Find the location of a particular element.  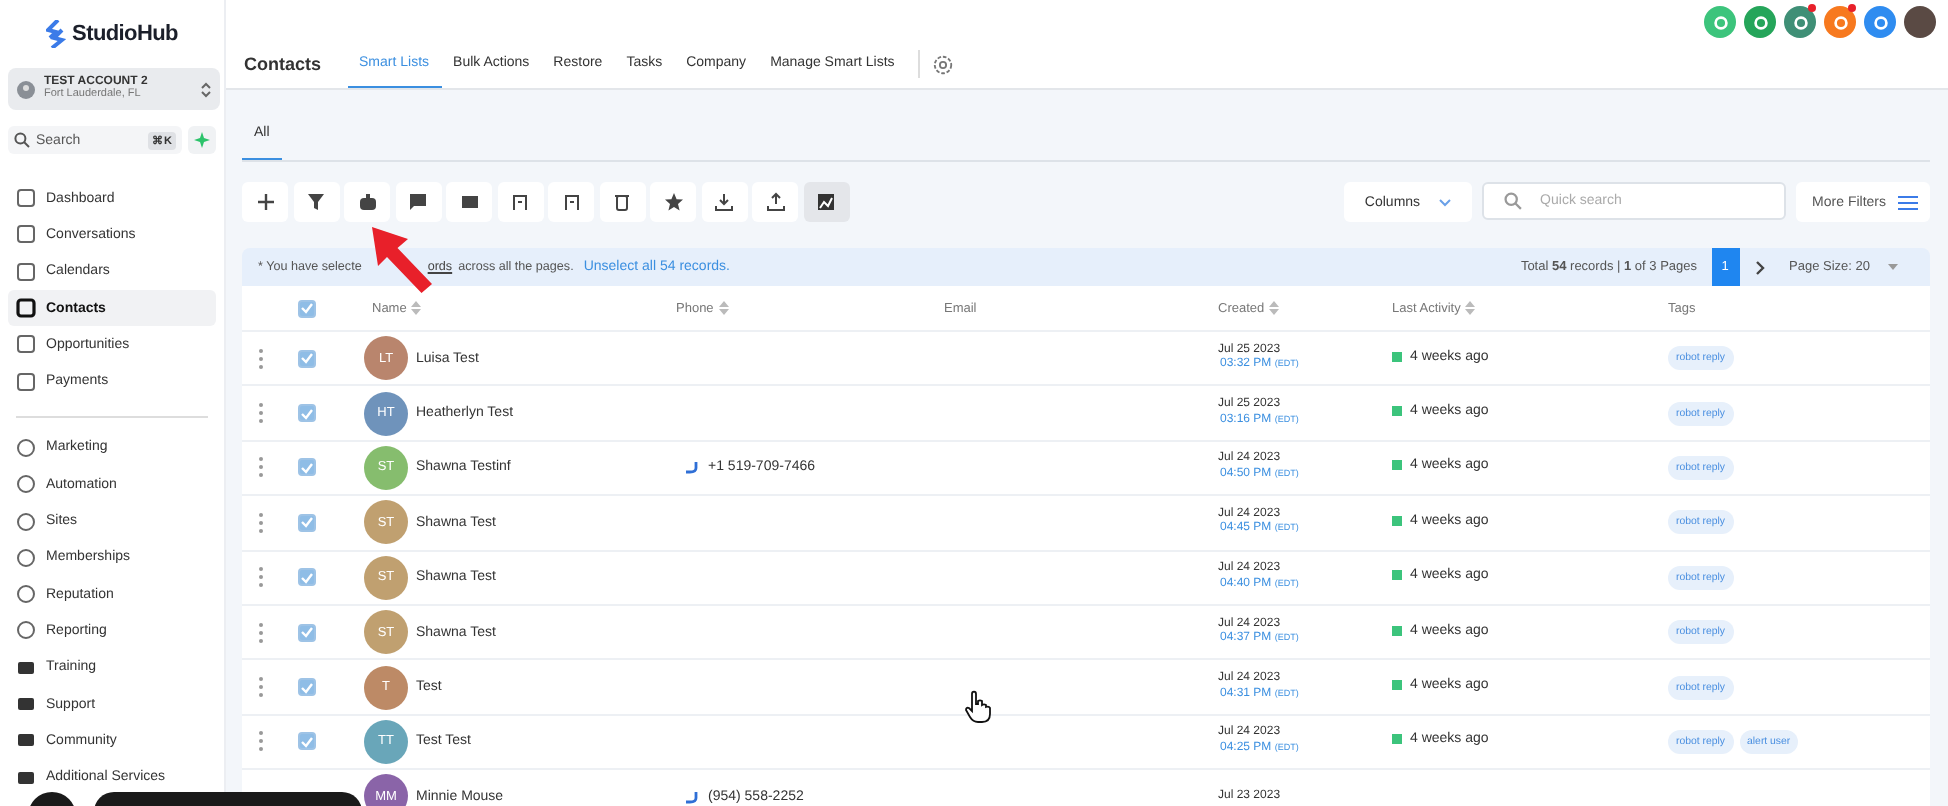

upload-icon is located at coordinates (775, 202).